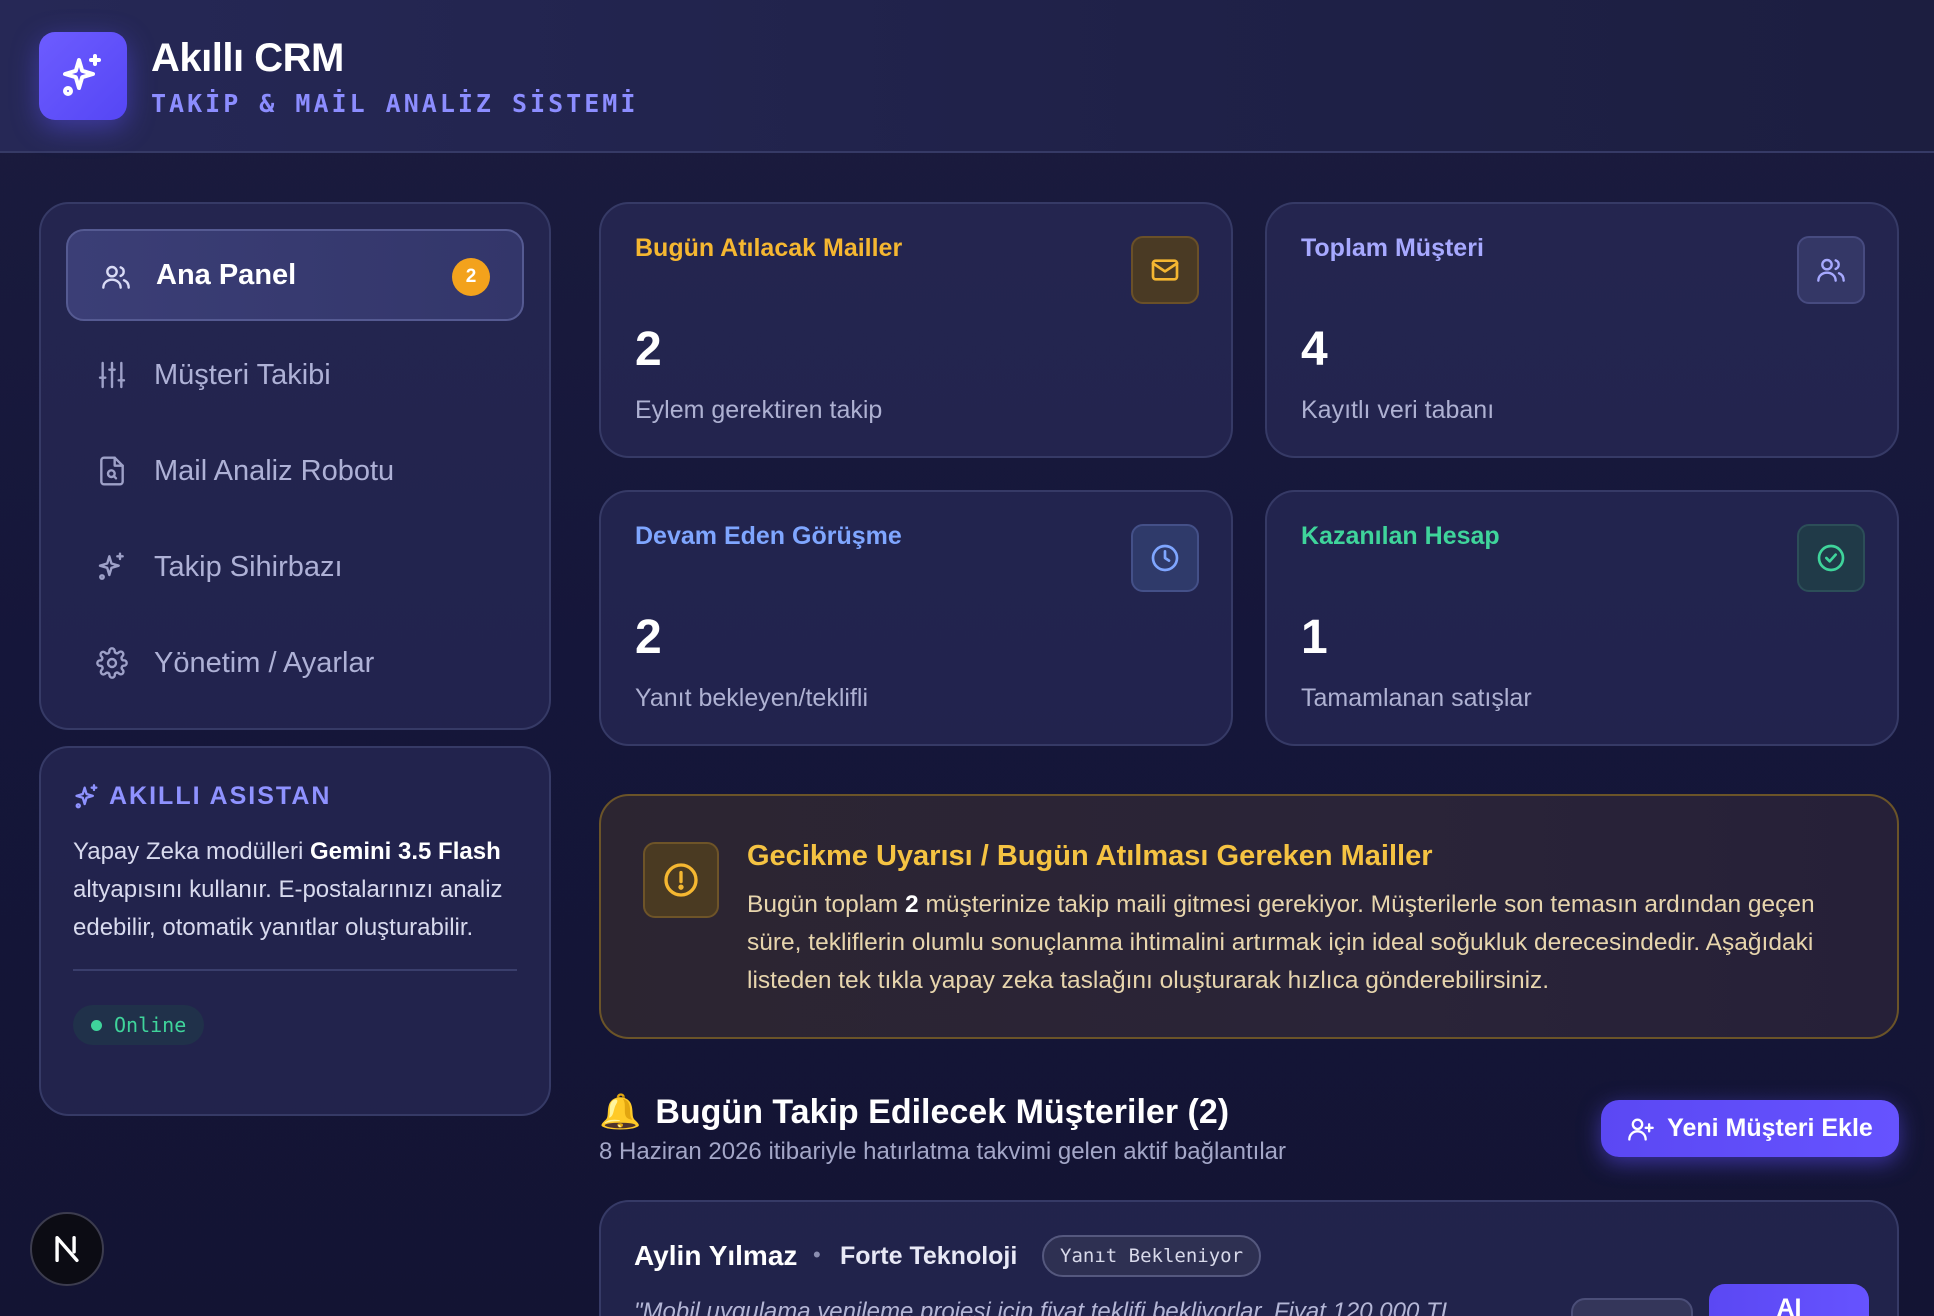  I want to click on alert-circle-icon, so click(681, 880).